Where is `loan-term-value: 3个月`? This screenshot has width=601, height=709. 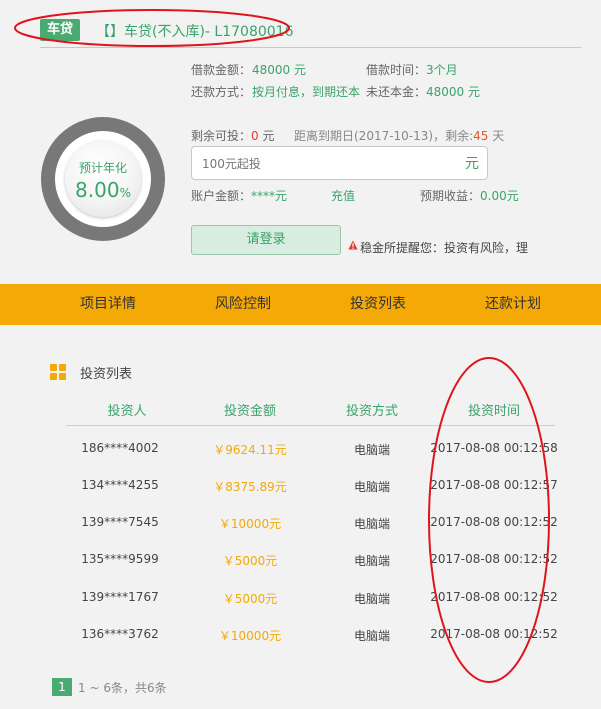
loan-term-value: 3个月 is located at coordinates (442, 70).